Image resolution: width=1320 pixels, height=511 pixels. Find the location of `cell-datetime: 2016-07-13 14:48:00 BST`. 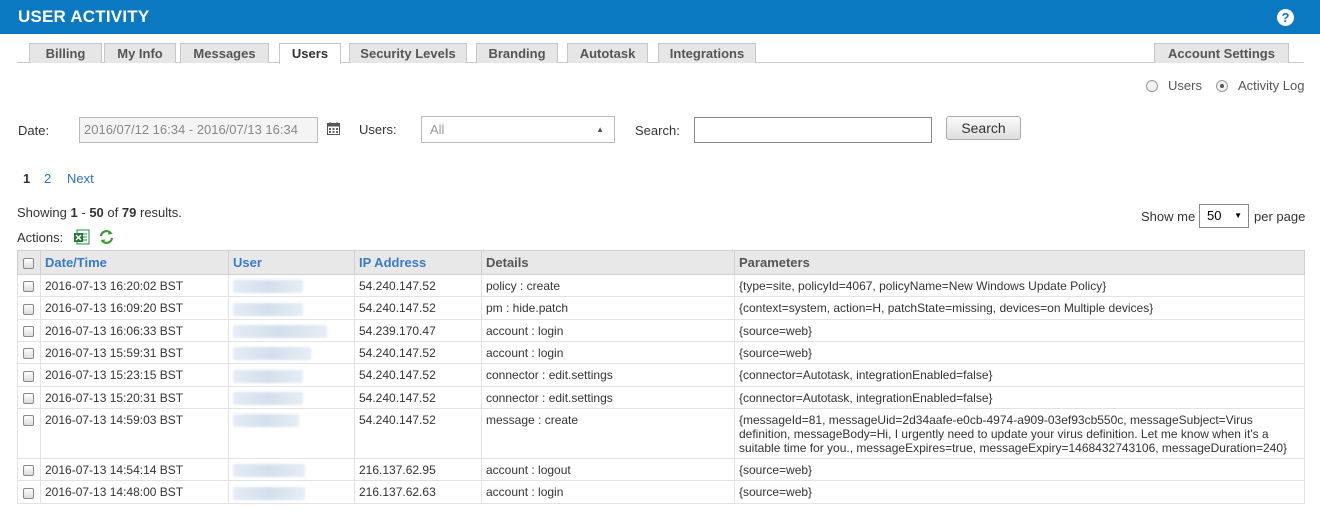

cell-datetime: 2016-07-13 14:48:00 BST is located at coordinates (134, 492).